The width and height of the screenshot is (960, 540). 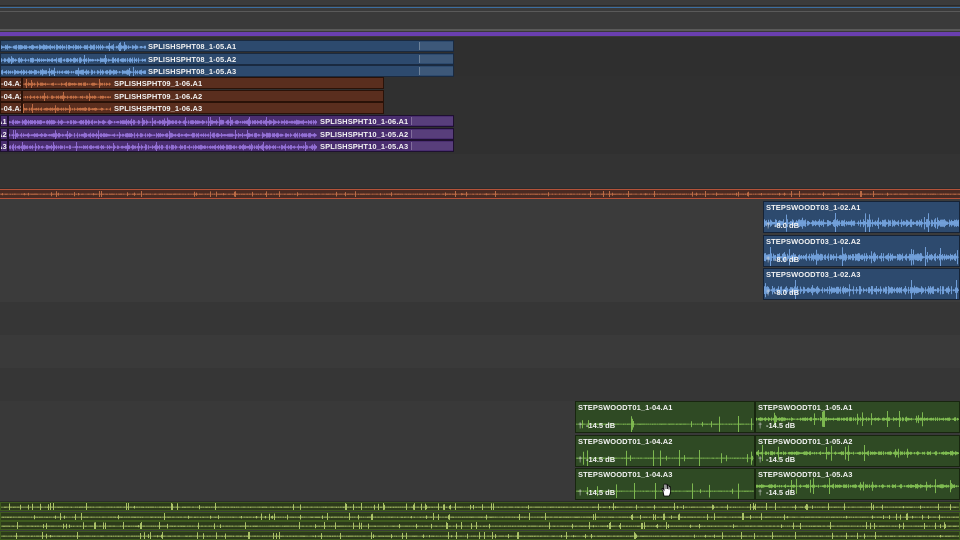 I want to click on clip-splish10-left-a2: A2, so click(x=4, y=133).